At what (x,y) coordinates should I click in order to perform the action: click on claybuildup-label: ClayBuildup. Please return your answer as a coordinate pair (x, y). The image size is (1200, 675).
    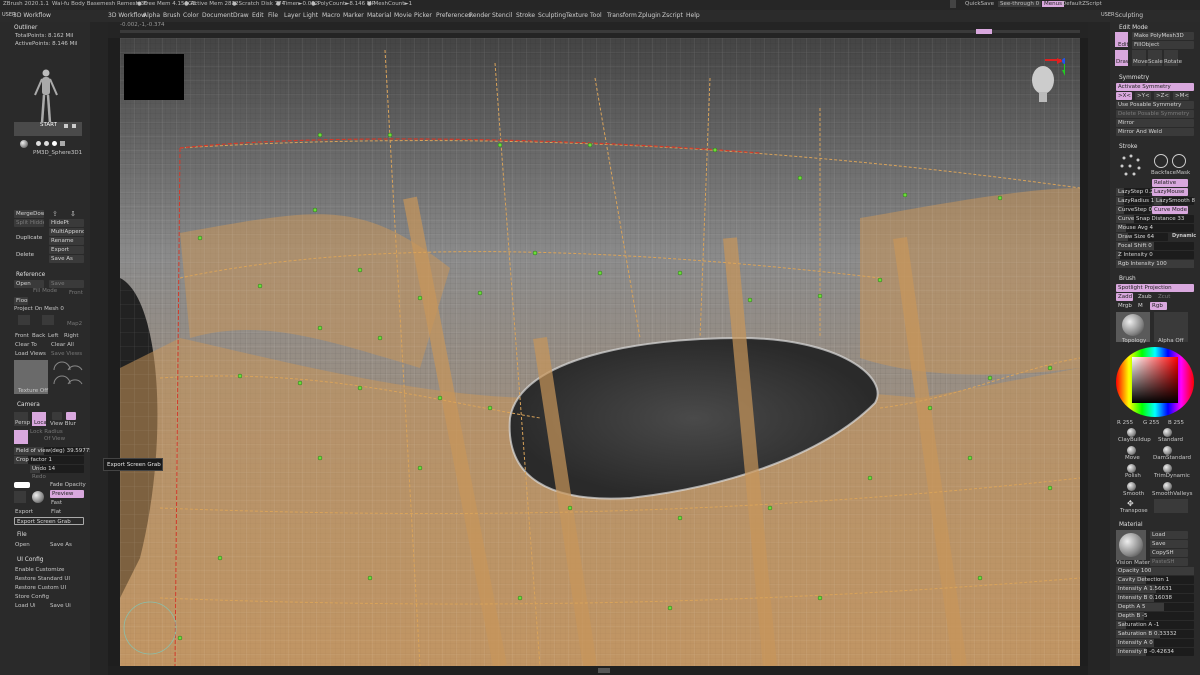
    Looking at the image, I should click on (1134, 440).